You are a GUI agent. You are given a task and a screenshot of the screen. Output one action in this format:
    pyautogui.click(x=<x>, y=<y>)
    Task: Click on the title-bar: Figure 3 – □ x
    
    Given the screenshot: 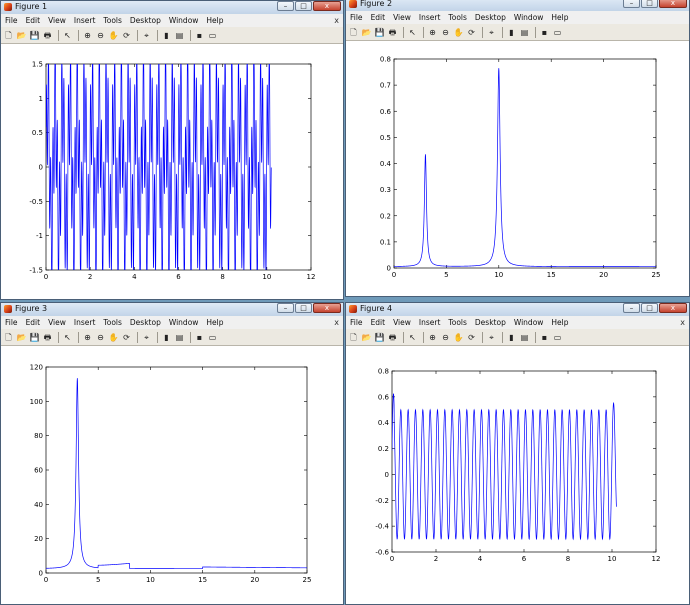 What is the action you would take?
    pyautogui.click(x=172, y=309)
    